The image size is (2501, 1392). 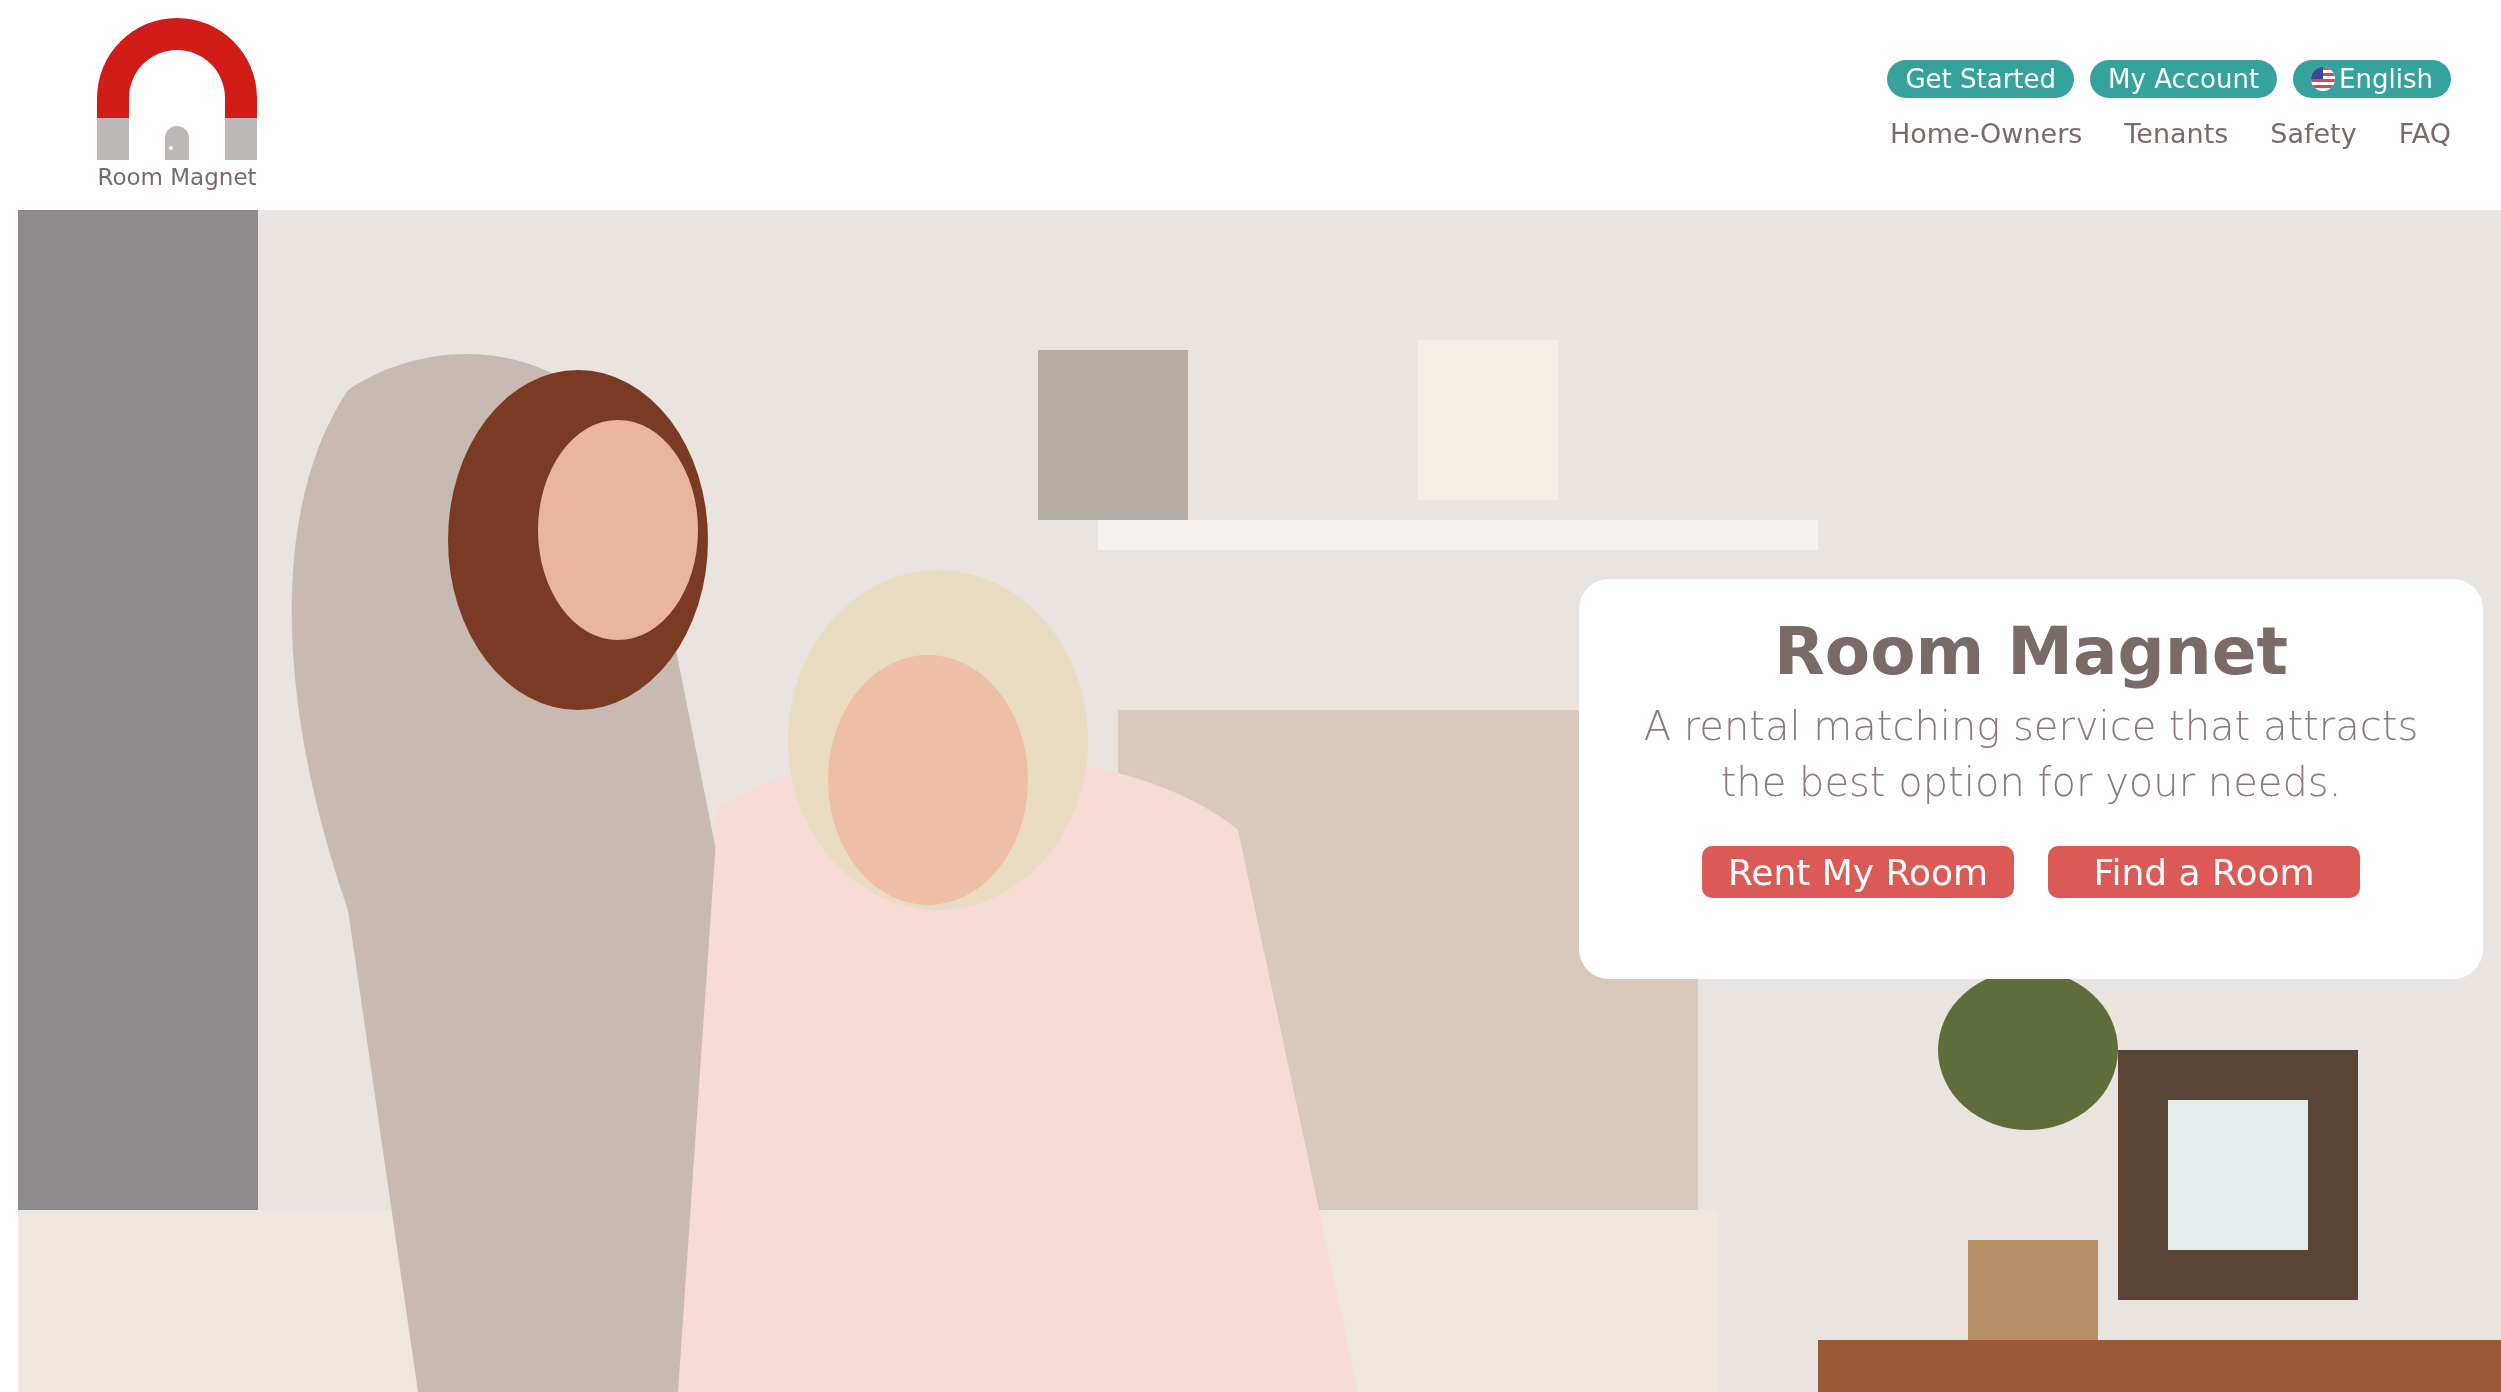 What do you see at coordinates (2031, 651) in the screenshot?
I see `card-title: Room Magnet` at bounding box center [2031, 651].